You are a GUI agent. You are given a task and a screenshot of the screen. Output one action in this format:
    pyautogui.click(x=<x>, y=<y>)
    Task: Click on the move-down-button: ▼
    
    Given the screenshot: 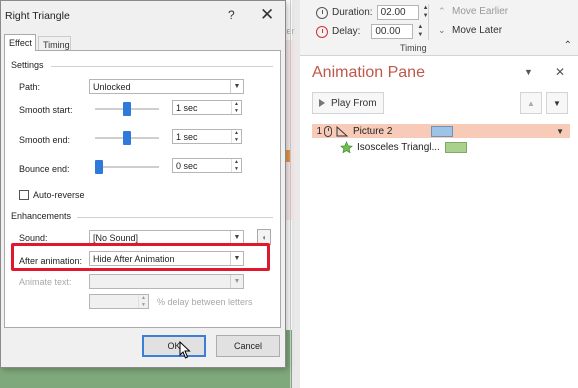 What is the action you would take?
    pyautogui.click(x=557, y=103)
    